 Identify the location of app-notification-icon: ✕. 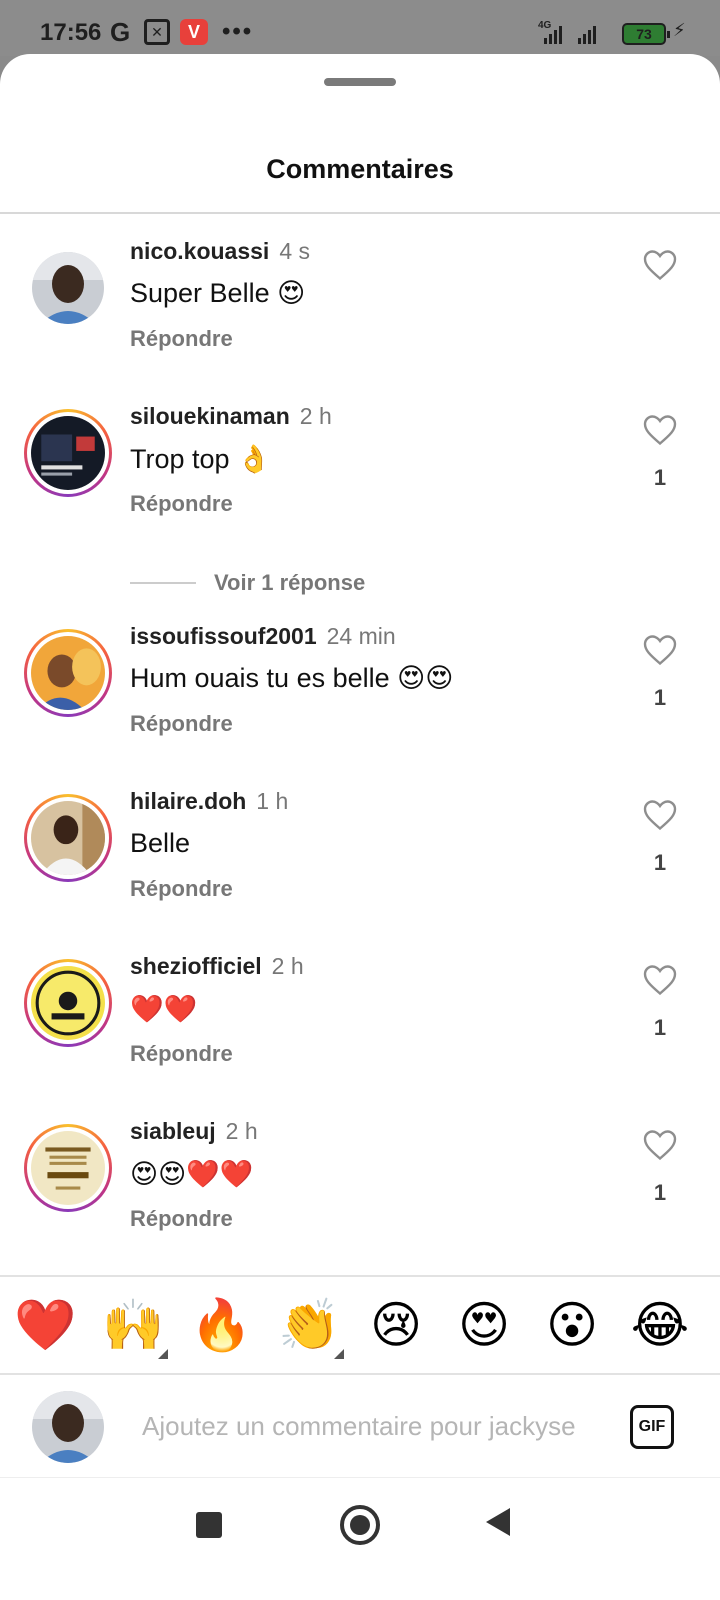
(157, 32).